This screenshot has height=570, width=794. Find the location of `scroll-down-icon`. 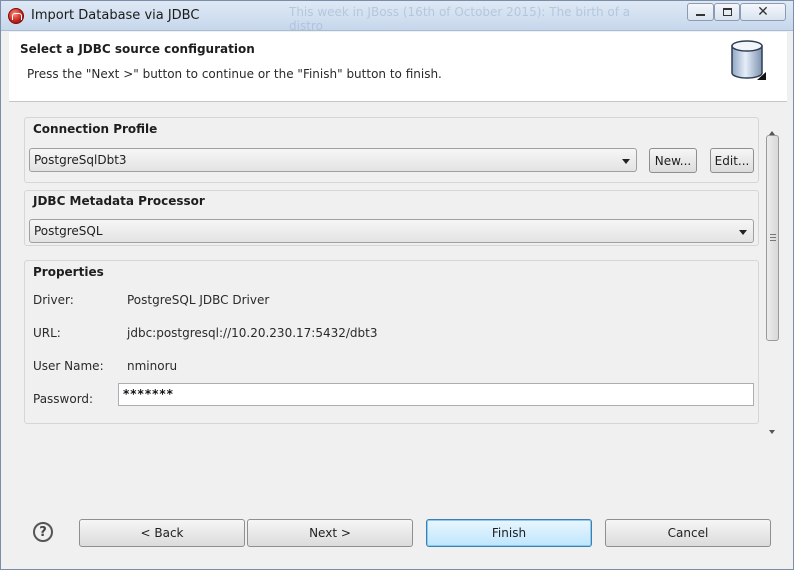

scroll-down-icon is located at coordinates (772, 432).